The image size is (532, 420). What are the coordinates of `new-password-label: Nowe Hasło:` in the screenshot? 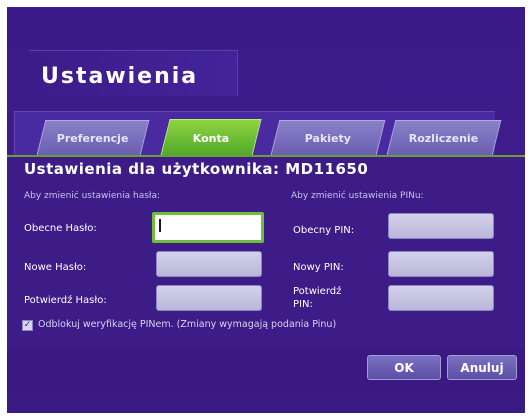 It's located at (55, 267).